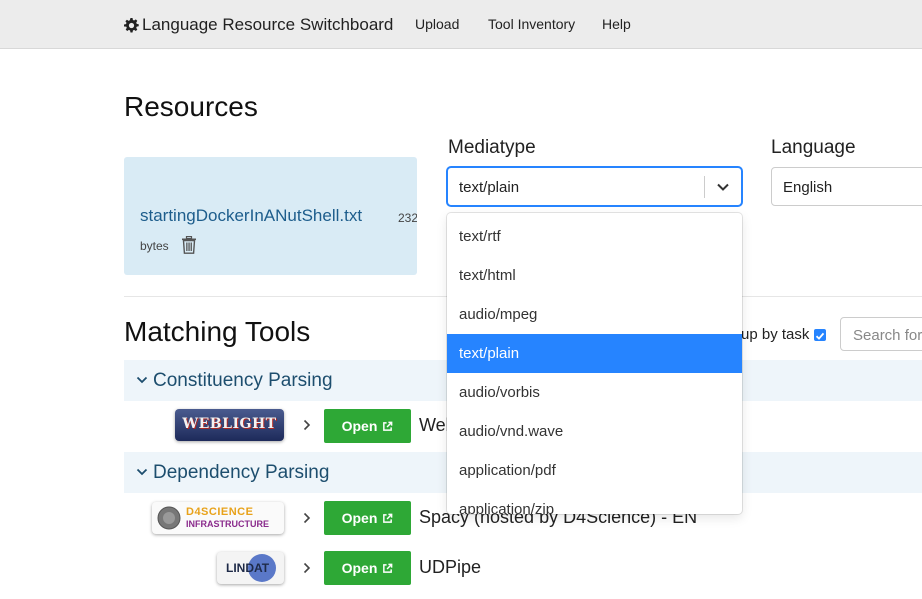 The height and width of the screenshot is (599, 922). Describe the element at coordinates (268, 24) in the screenshot. I see `brand-title: Language Resource Switchboard` at that location.